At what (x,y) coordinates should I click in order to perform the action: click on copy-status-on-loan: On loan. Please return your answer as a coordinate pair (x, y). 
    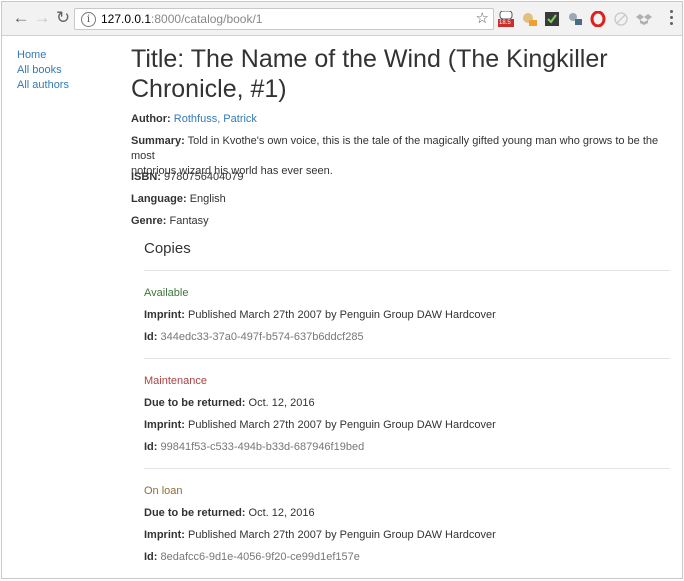
    Looking at the image, I should click on (163, 491).